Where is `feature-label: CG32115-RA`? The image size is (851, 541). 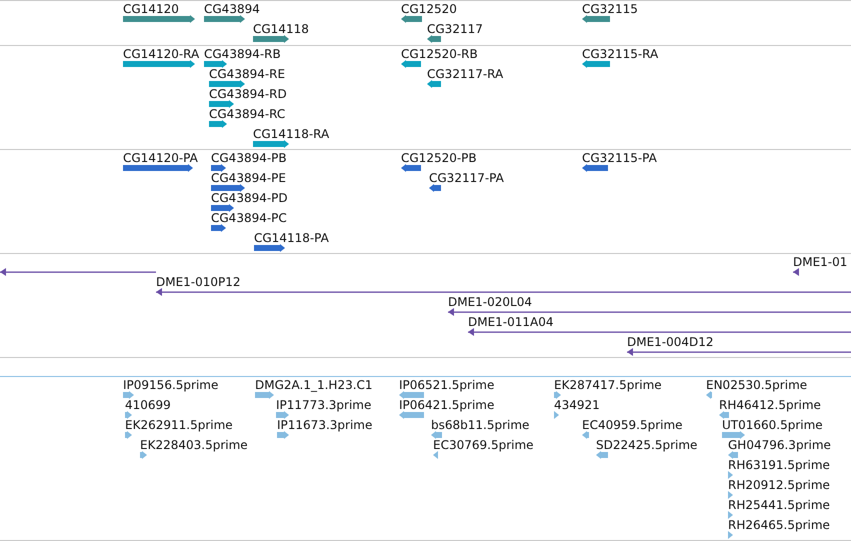 feature-label: CG32115-RA is located at coordinates (620, 54).